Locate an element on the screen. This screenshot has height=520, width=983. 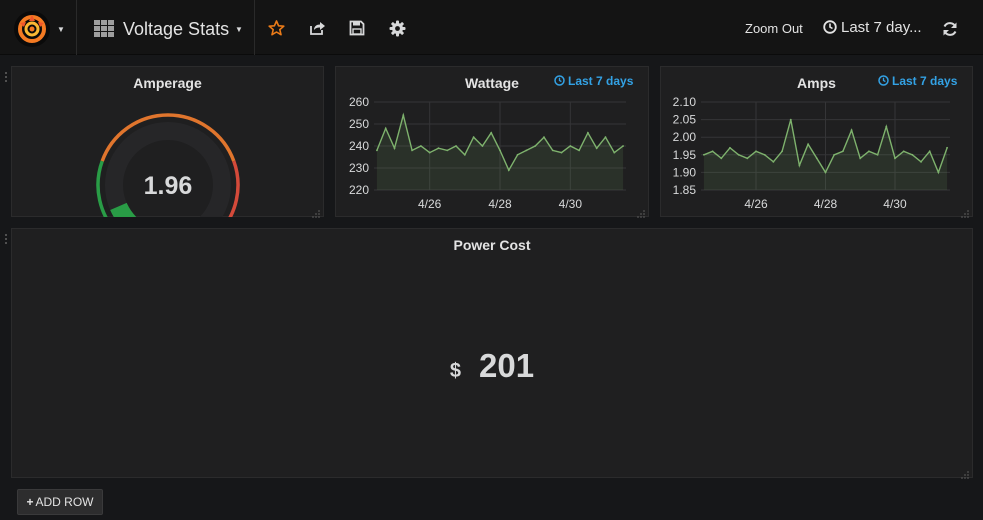
y-tick-label: 2.10 is located at coordinates (685, 102).